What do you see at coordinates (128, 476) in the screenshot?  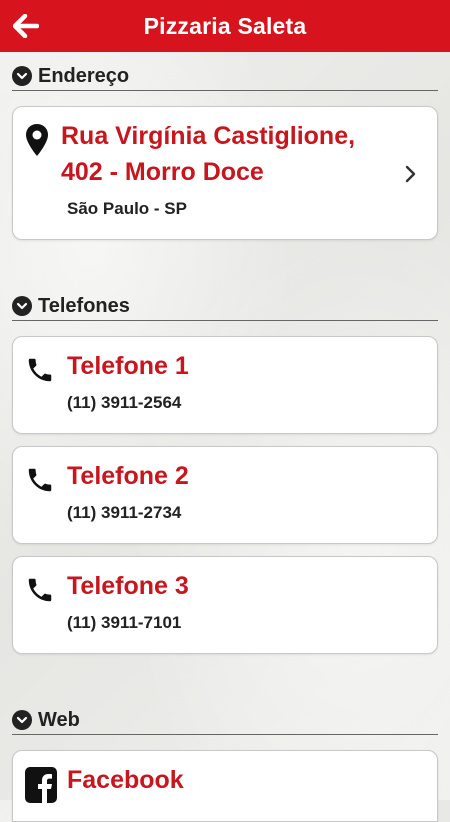 I see `phone-title: Telefone 2` at bounding box center [128, 476].